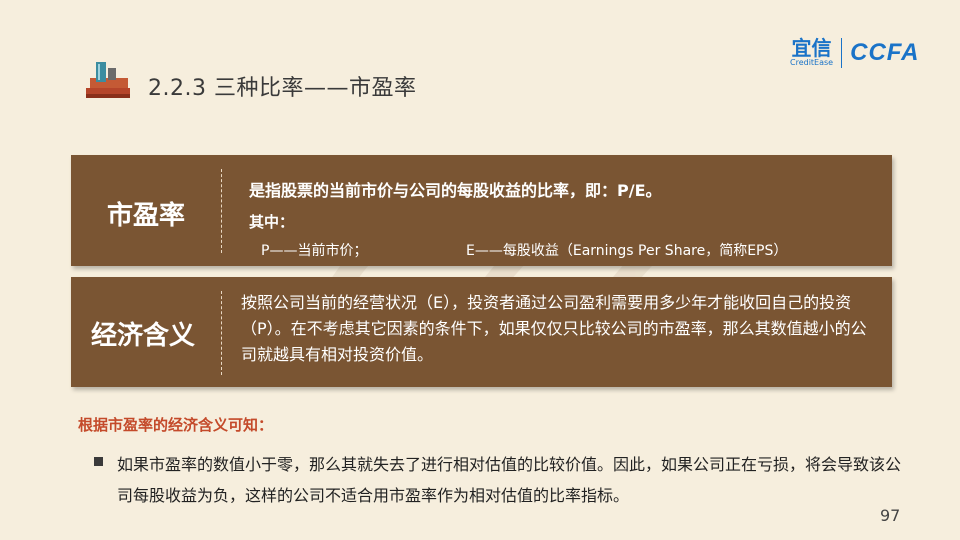 This screenshot has height=540, width=960. What do you see at coordinates (842, 53) in the screenshot?
I see `logo-divider` at bounding box center [842, 53].